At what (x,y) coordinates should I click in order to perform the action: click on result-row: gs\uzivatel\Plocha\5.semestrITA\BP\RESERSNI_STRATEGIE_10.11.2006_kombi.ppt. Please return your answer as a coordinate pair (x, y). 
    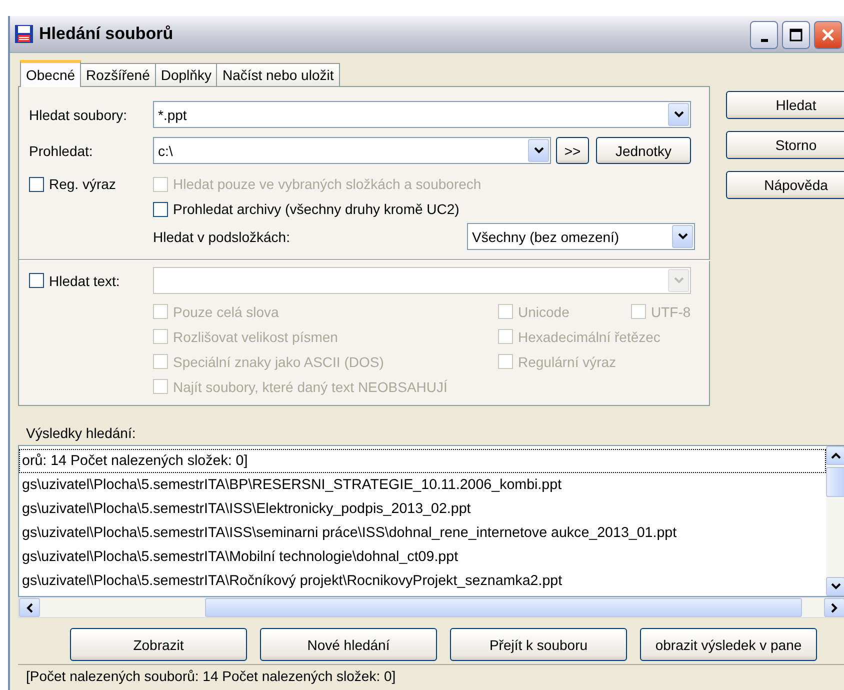
    Looking at the image, I should click on (422, 485).